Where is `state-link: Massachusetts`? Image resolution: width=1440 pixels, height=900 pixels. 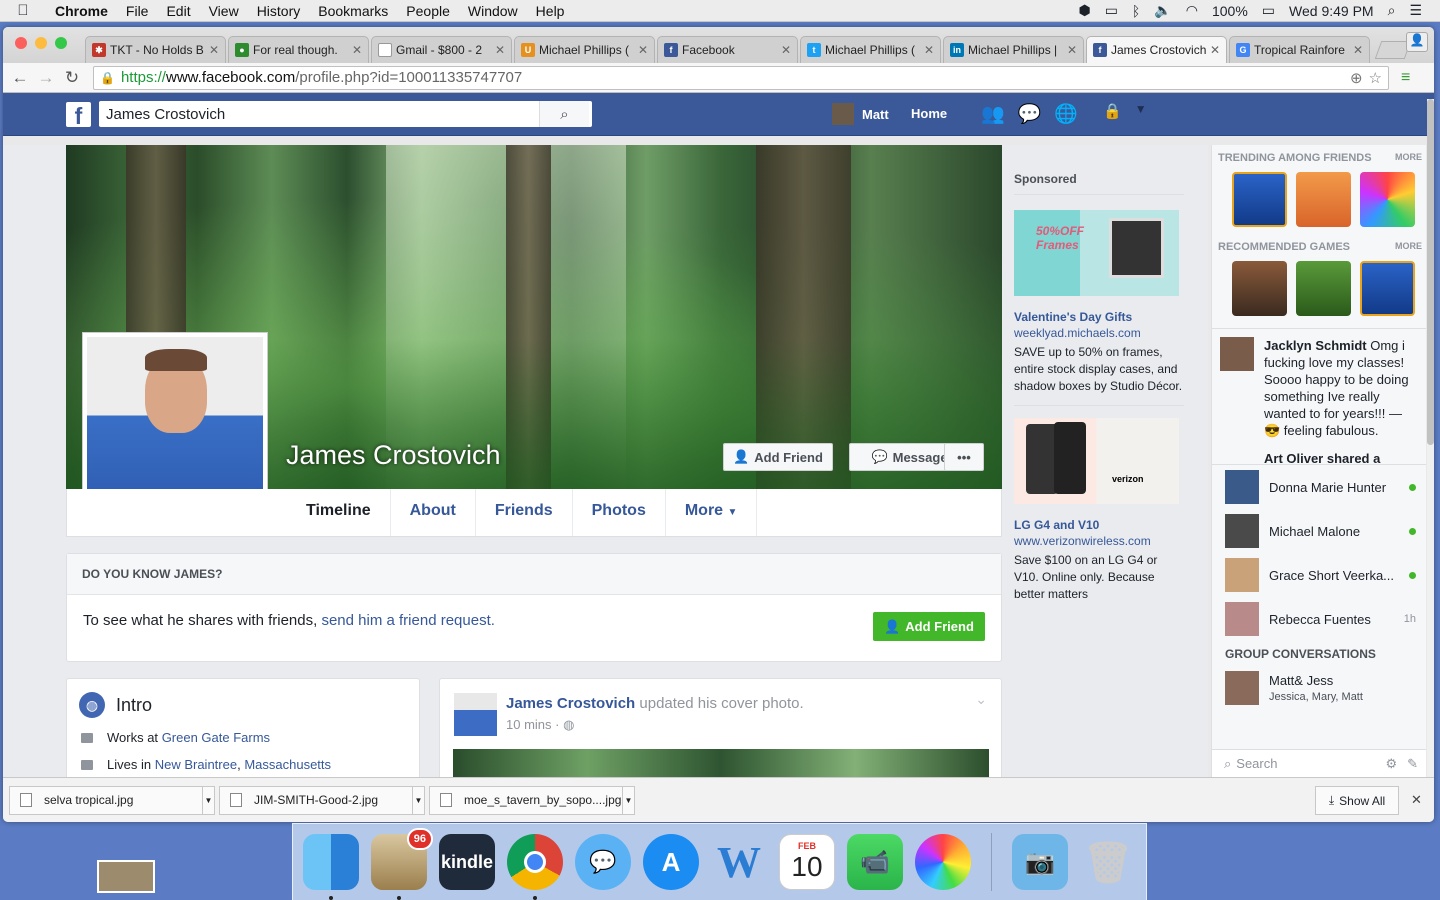 state-link: Massachusetts is located at coordinates (287, 764).